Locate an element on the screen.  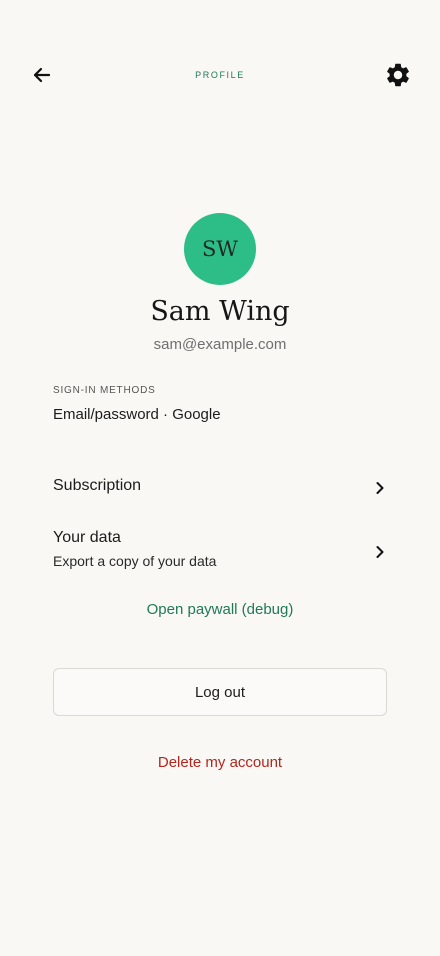
subscription-title: Subscription is located at coordinates (97, 485).